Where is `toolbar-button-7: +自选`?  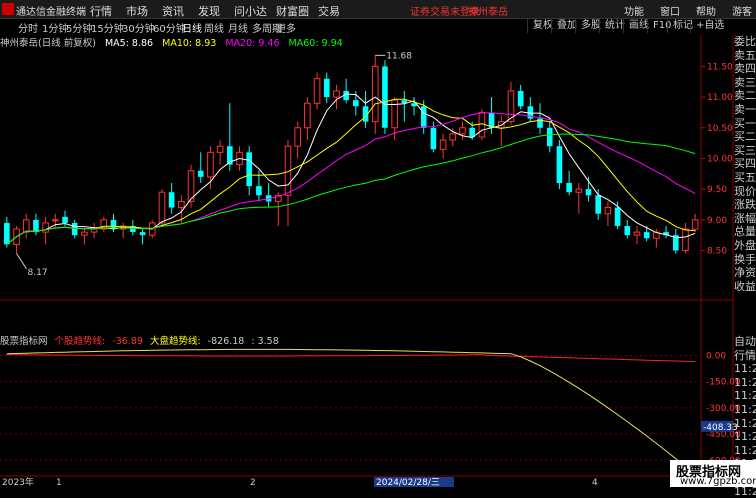 toolbar-button-7: +自选 is located at coordinates (709, 26).